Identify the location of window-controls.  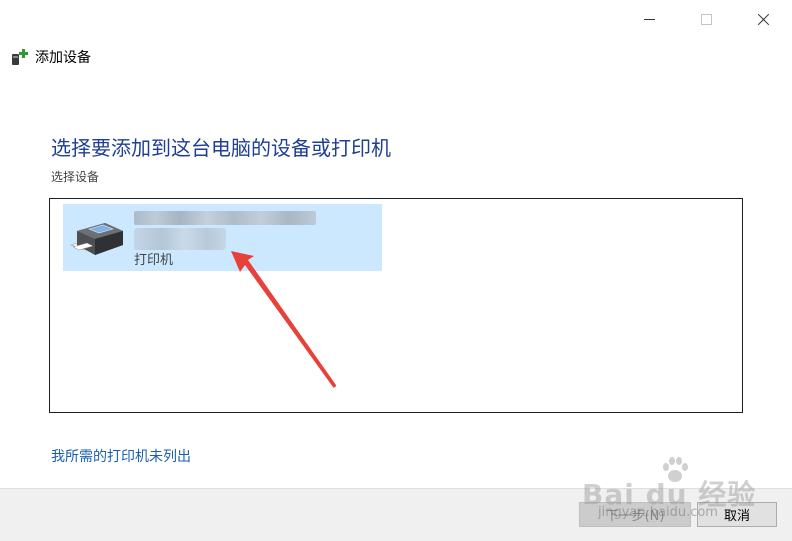
(706, 19).